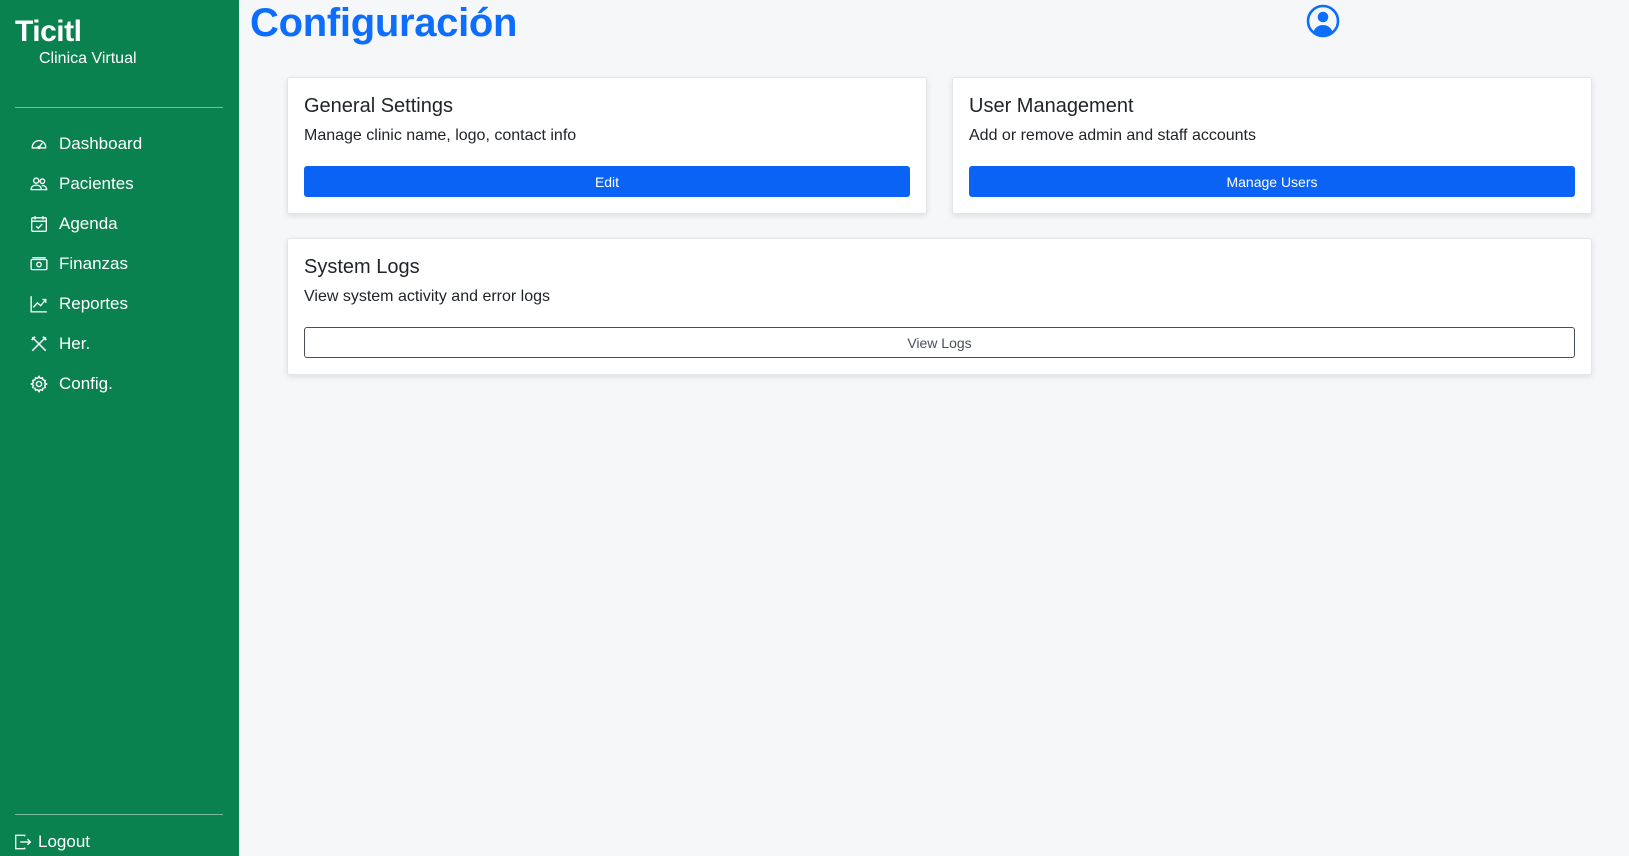 The image size is (1629, 856). Describe the element at coordinates (39, 224) in the screenshot. I see `calendar-check-icon` at that location.